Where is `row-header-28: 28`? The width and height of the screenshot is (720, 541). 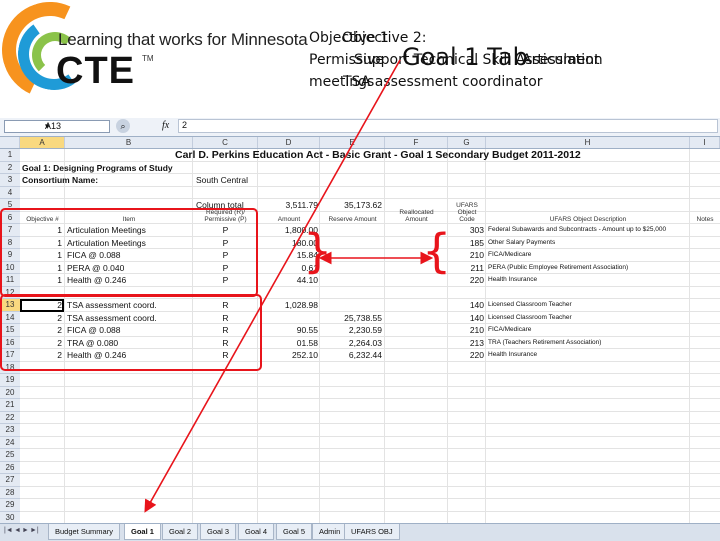
row-header-28: 28 is located at coordinates (10, 492).